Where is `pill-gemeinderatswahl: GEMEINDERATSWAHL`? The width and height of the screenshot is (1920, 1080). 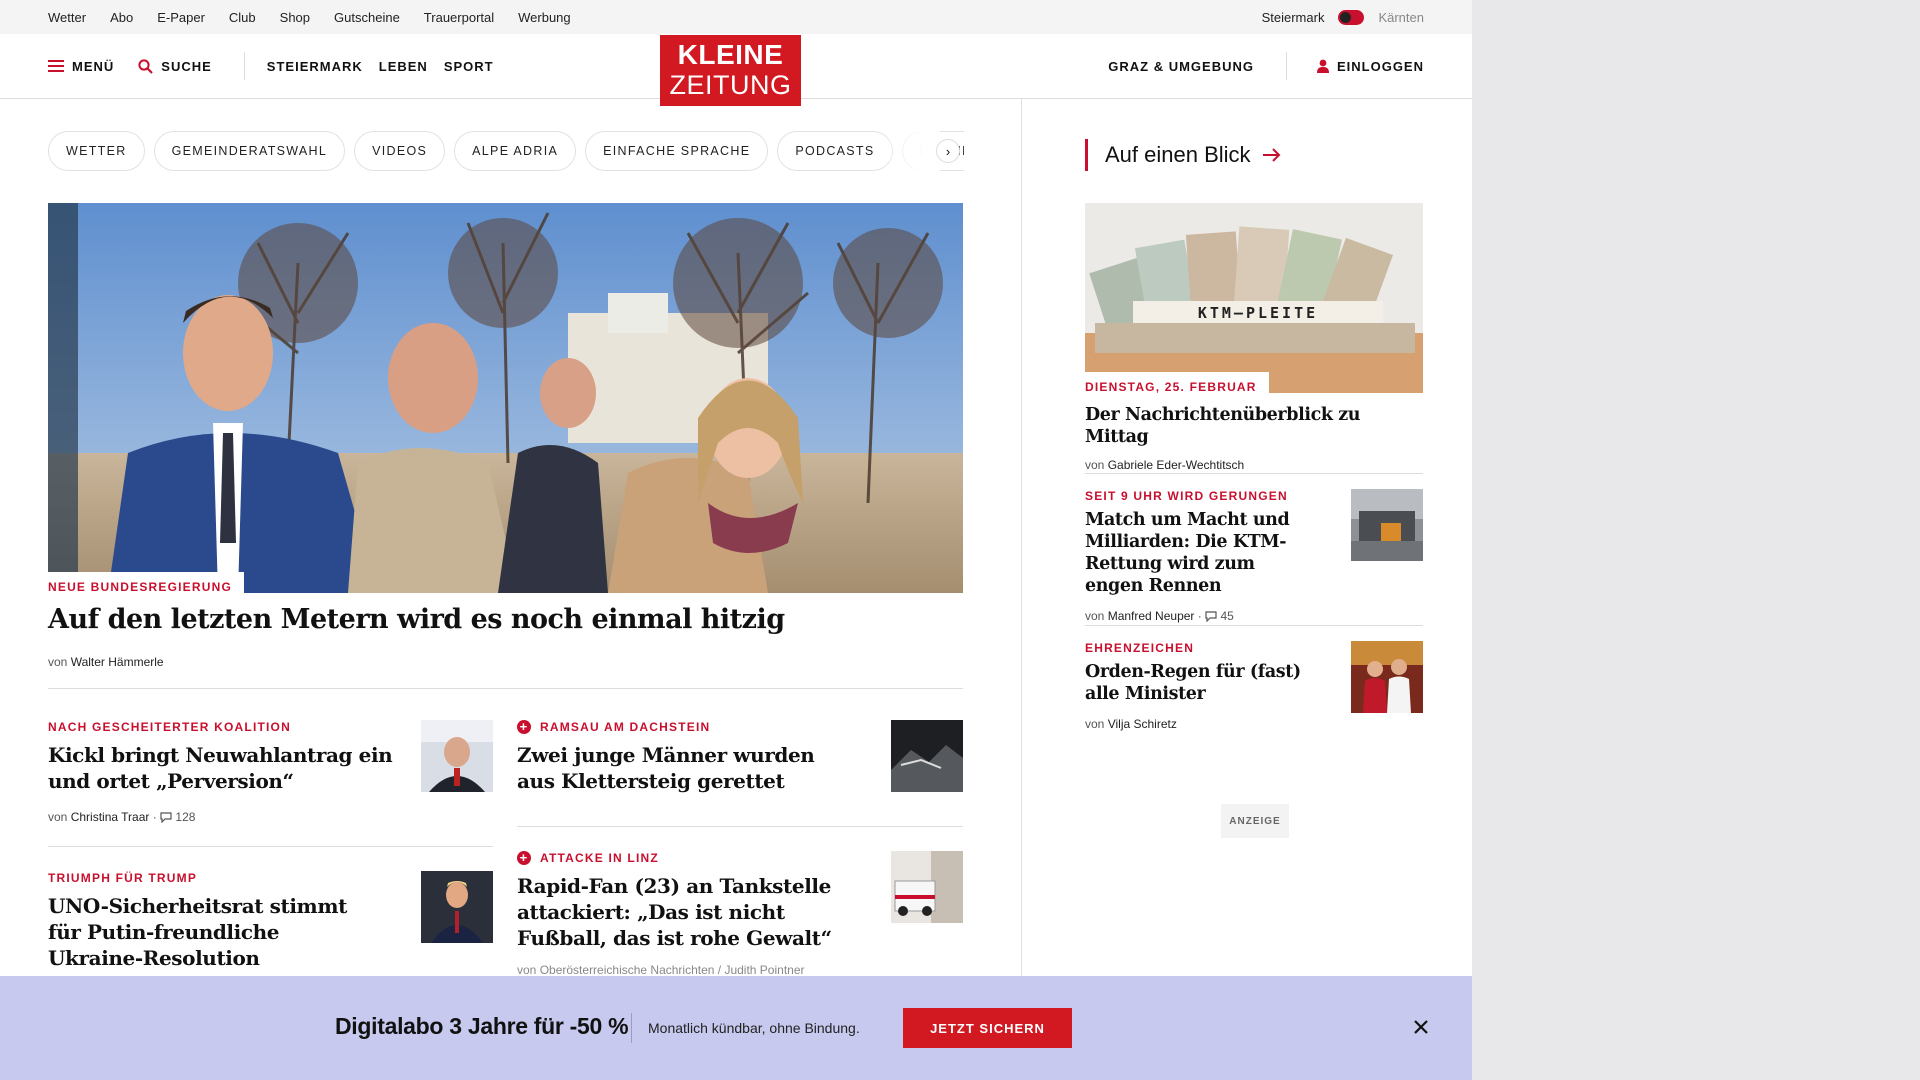
pill-gemeinderatswahl: GEMEINDERATSWAHL is located at coordinates (249, 151).